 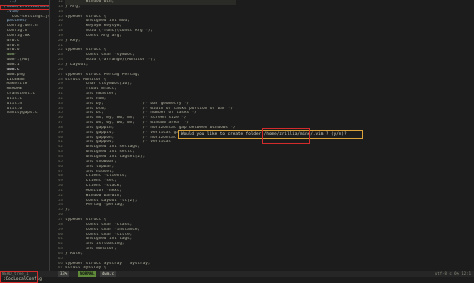 What do you see at coordinates (49, 135) in the screenshot?
I see `pane-divider` at bounding box center [49, 135].